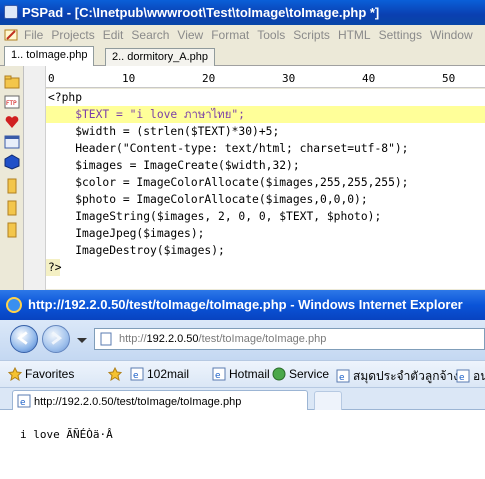 This screenshot has width=485, height=479. I want to click on folder-icon, so click(12, 82).